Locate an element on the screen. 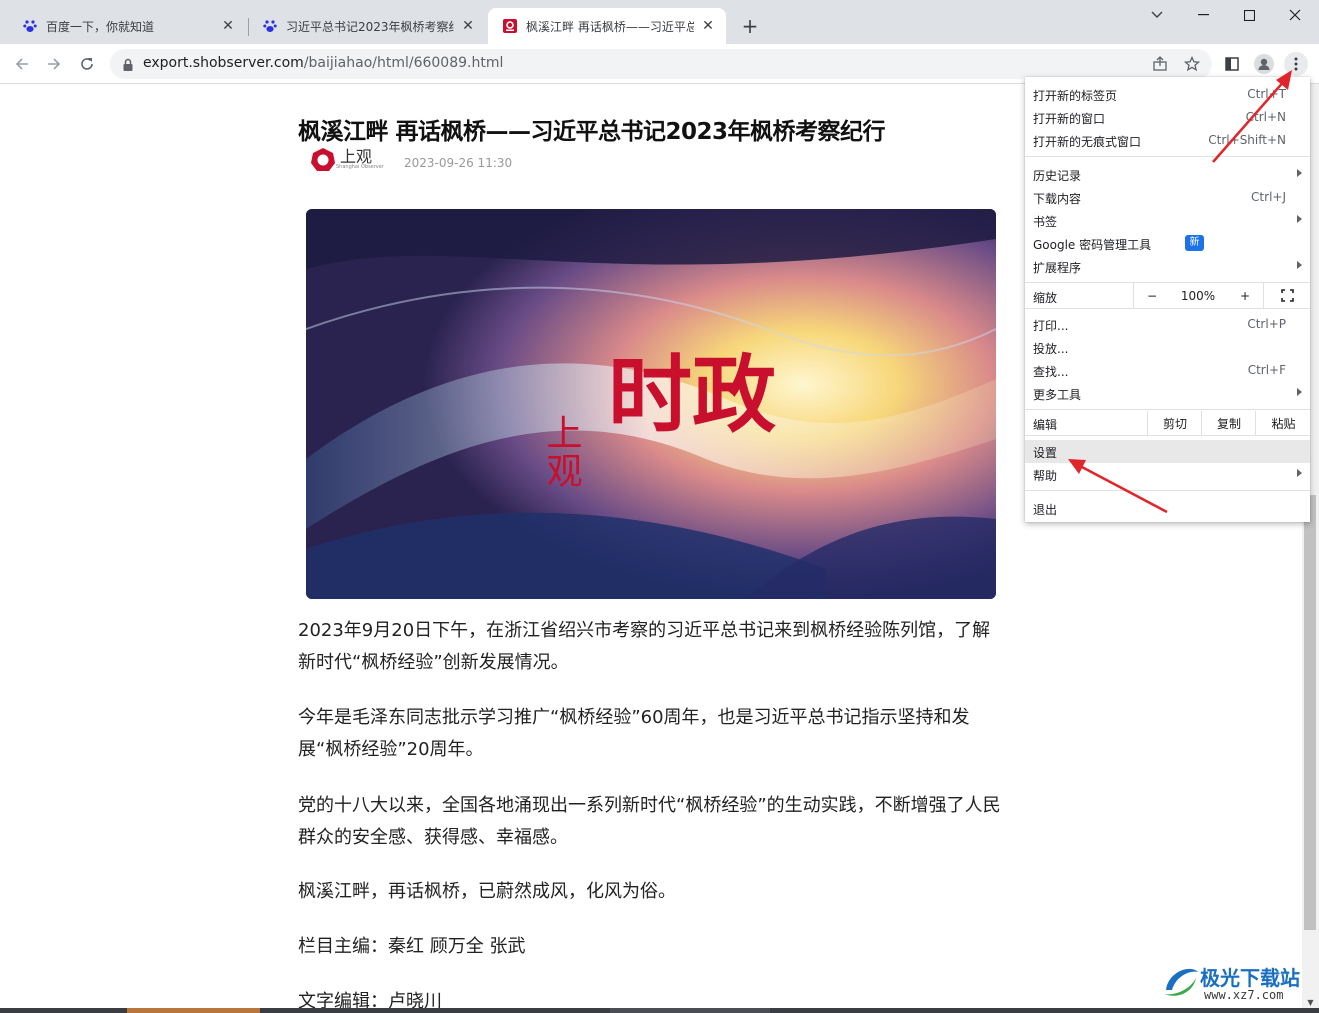  back-icon is located at coordinates (21, 64).